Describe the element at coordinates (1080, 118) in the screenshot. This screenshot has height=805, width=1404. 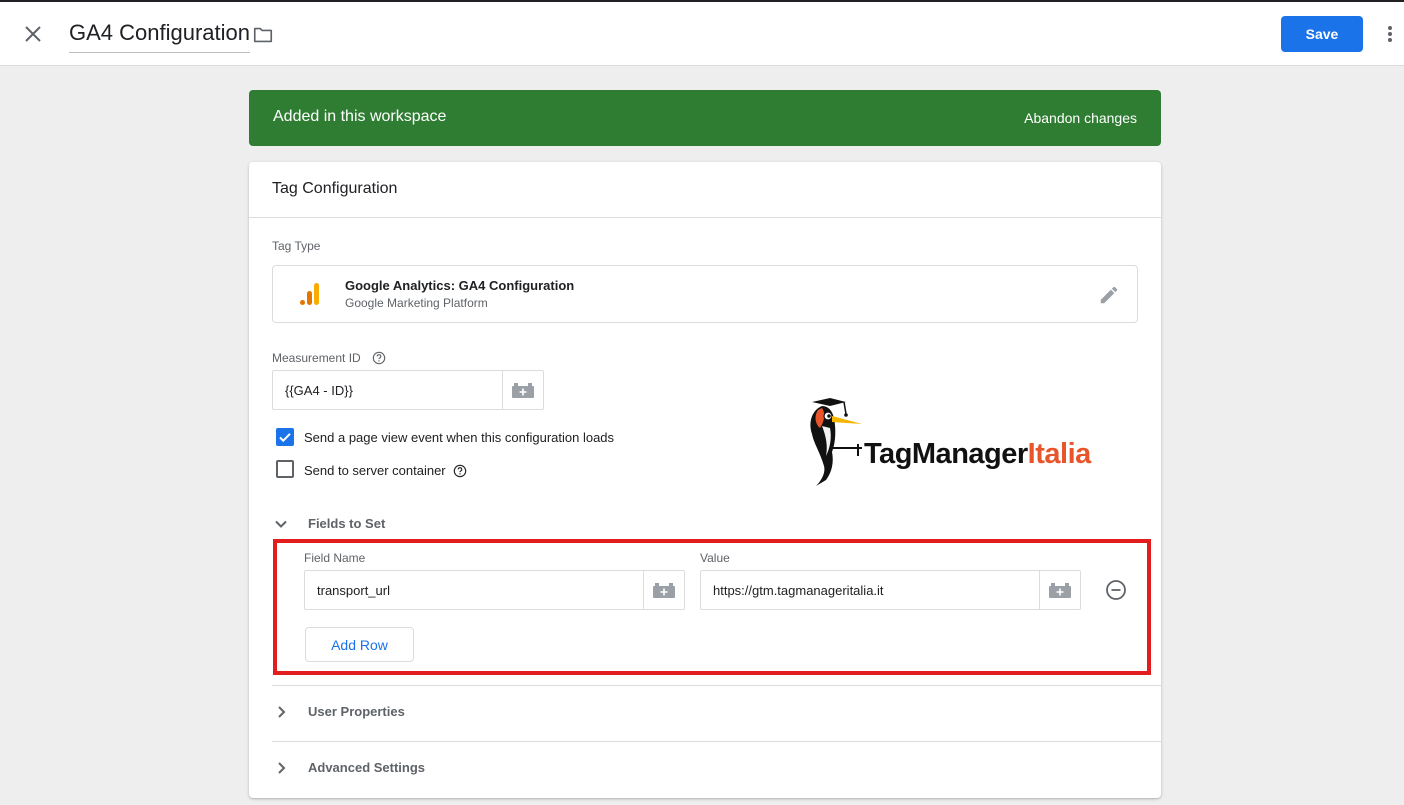
I see `abandon-changes-button: Abandon changes` at that location.